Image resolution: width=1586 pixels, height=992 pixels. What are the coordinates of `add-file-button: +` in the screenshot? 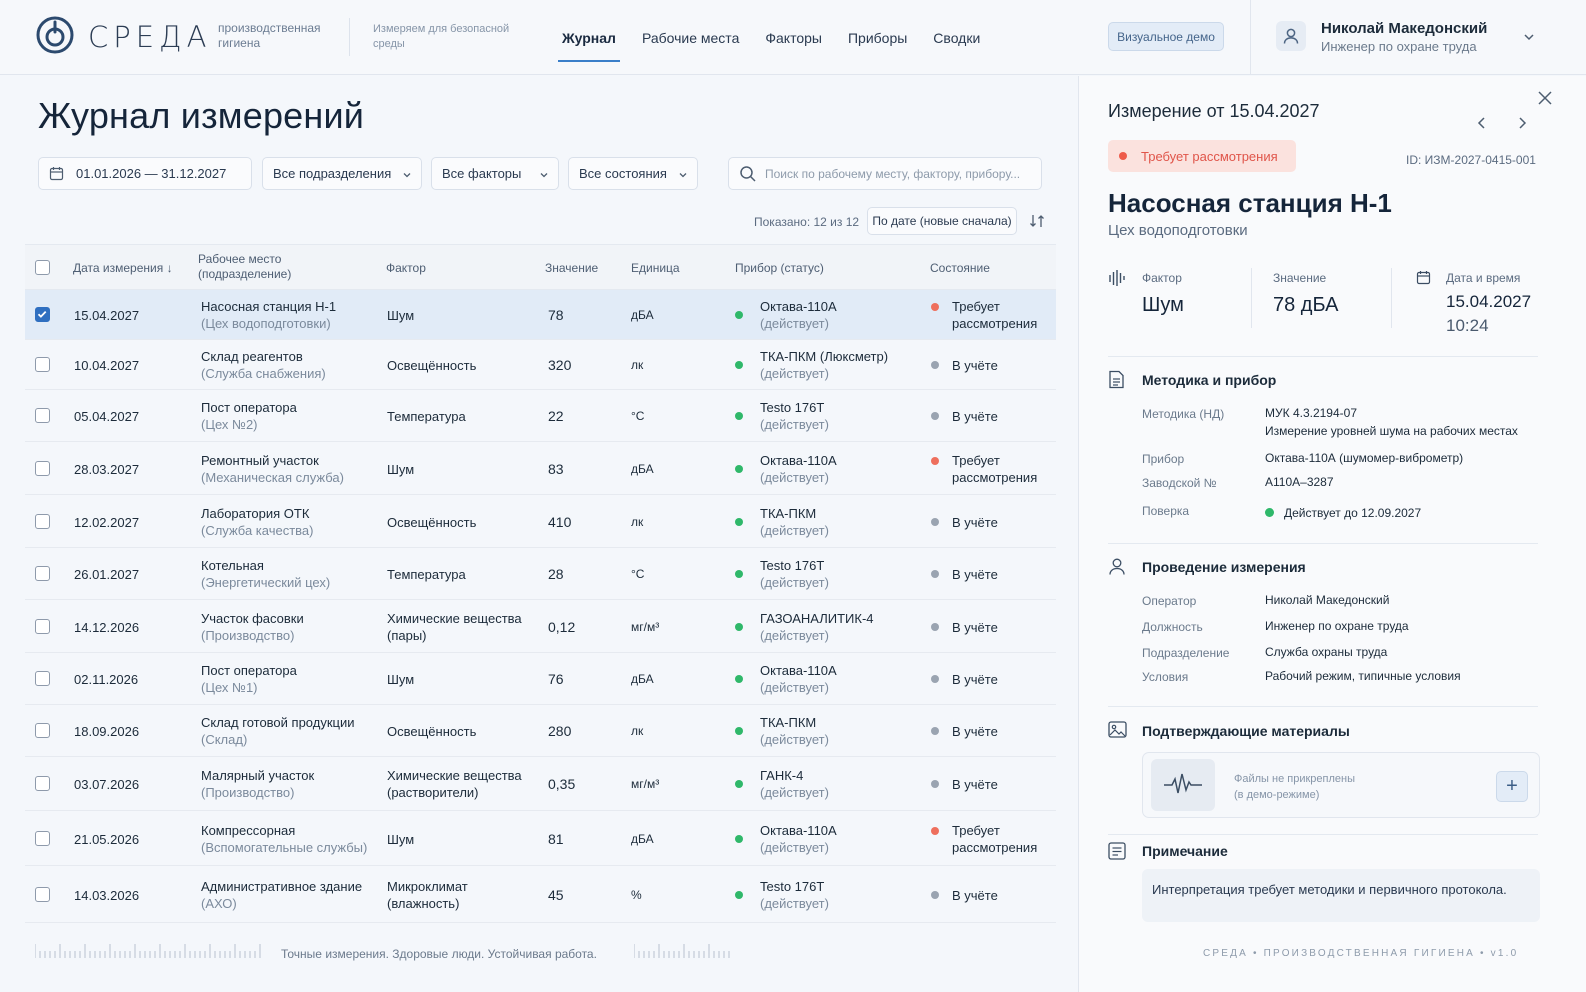 It's located at (1512, 786).